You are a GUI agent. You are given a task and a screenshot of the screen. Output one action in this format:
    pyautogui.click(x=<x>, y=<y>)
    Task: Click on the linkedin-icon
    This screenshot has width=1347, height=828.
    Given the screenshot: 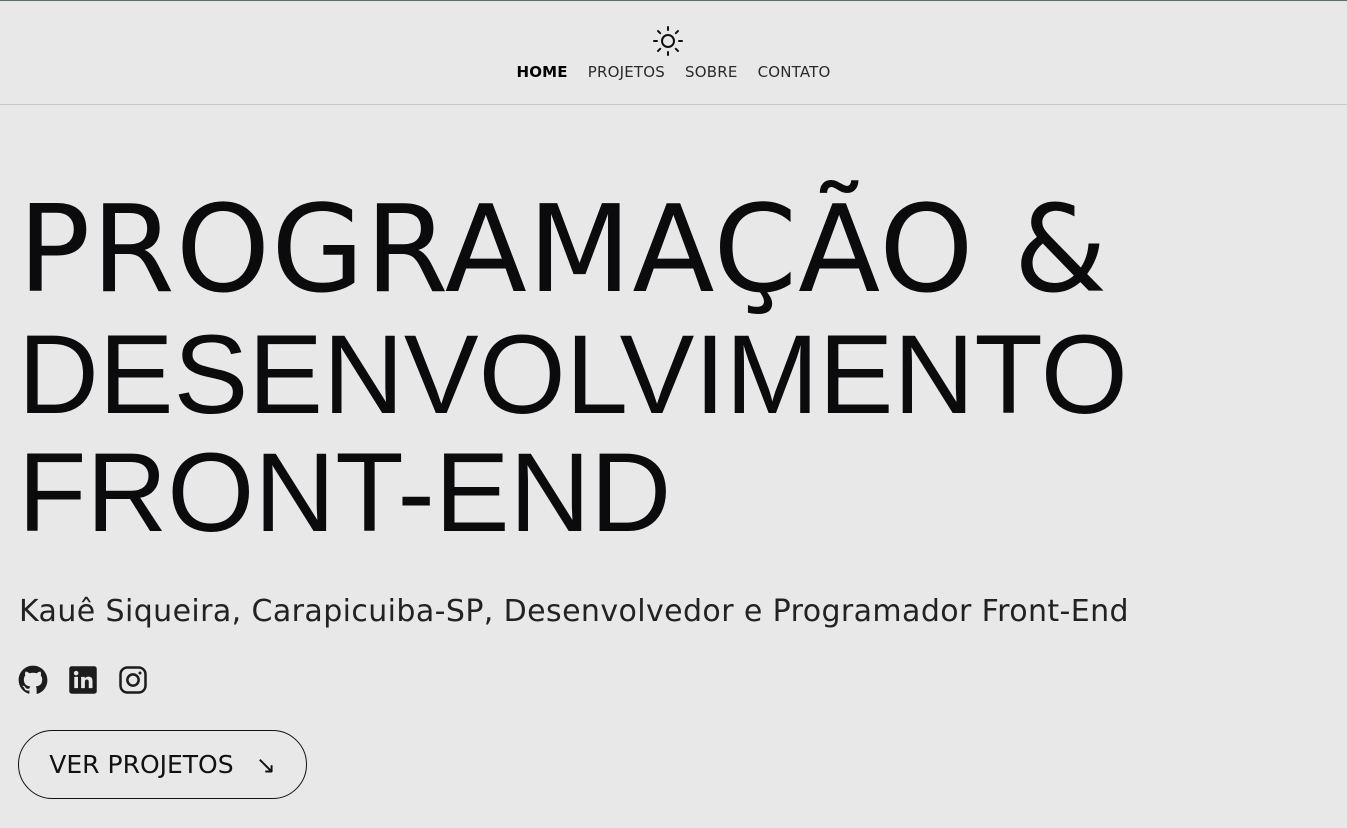 What is the action you would take?
    pyautogui.click(x=83, y=680)
    